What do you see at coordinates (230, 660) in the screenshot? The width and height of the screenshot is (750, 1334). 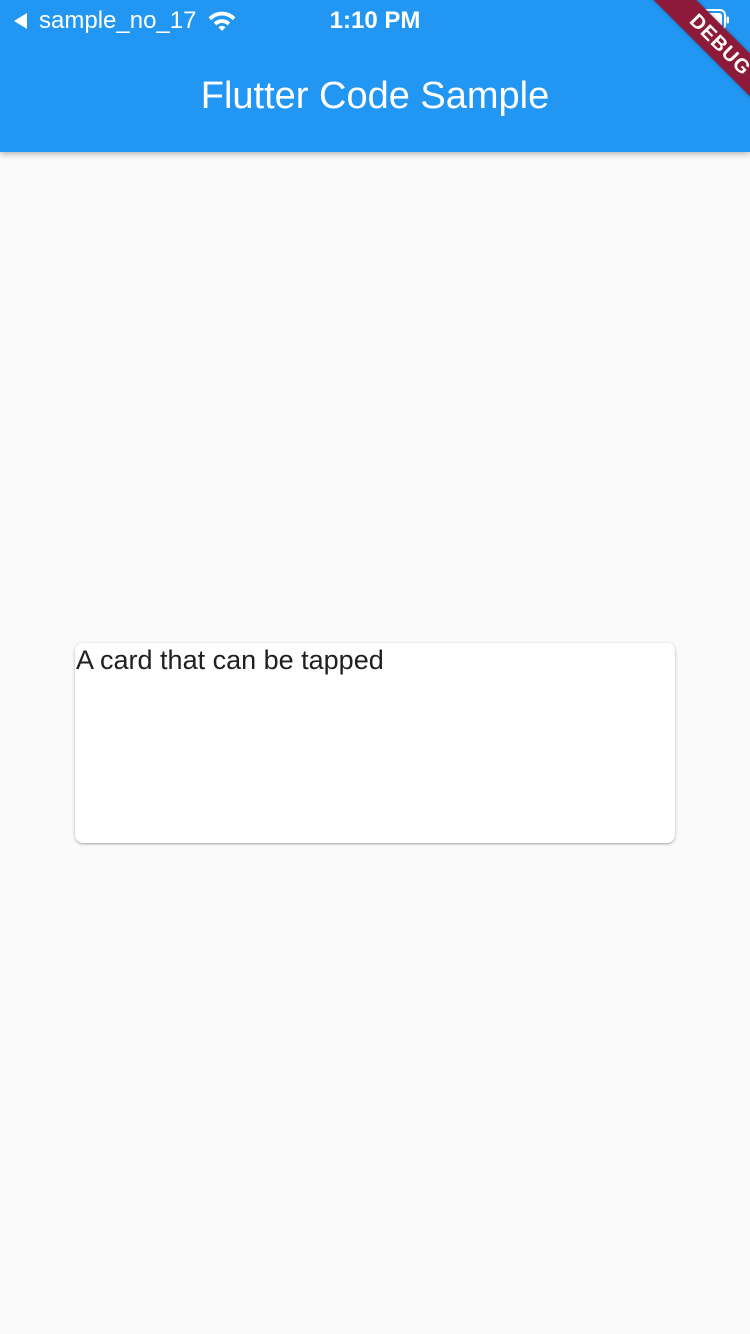 I see `card-text: A card that can be tapped` at bounding box center [230, 660].